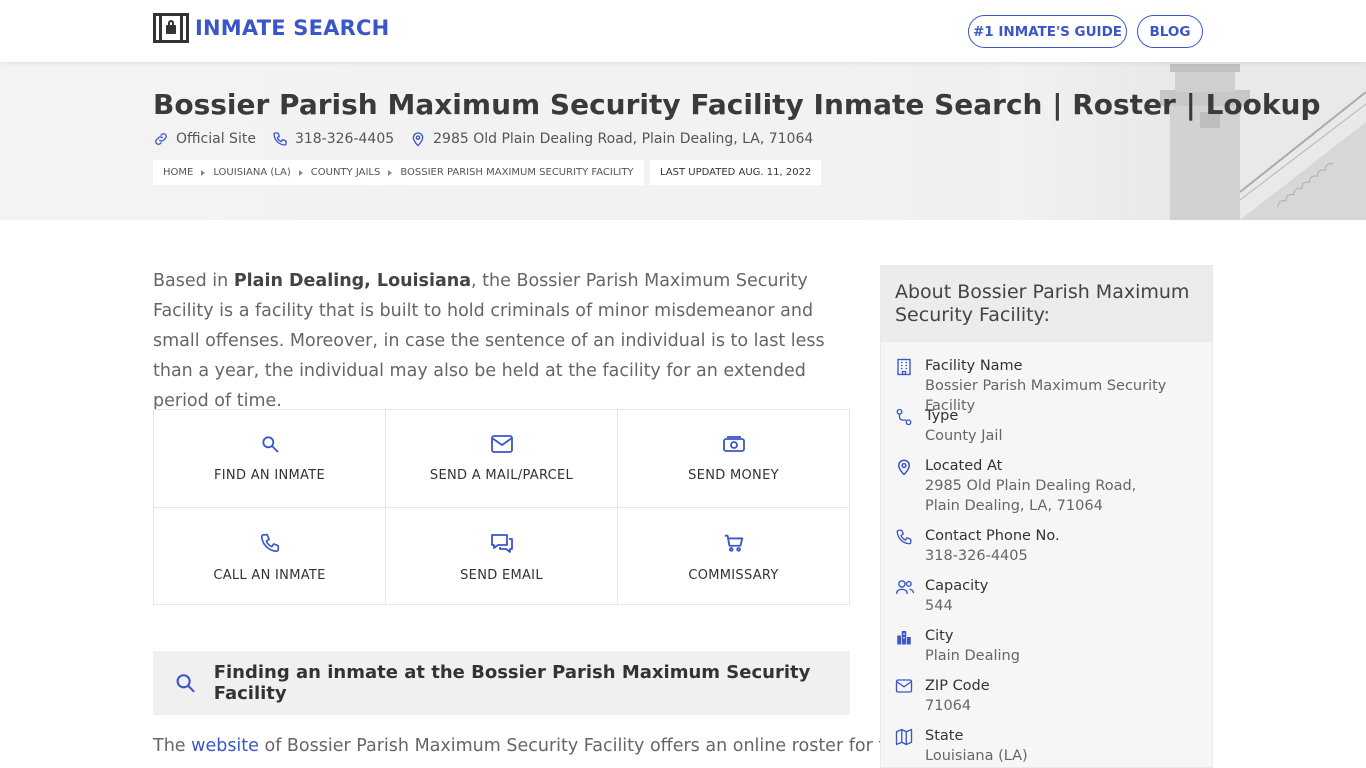  Describe the element at coordinates (939, 636) in the screenshot. I see `city-label: City` at that location.